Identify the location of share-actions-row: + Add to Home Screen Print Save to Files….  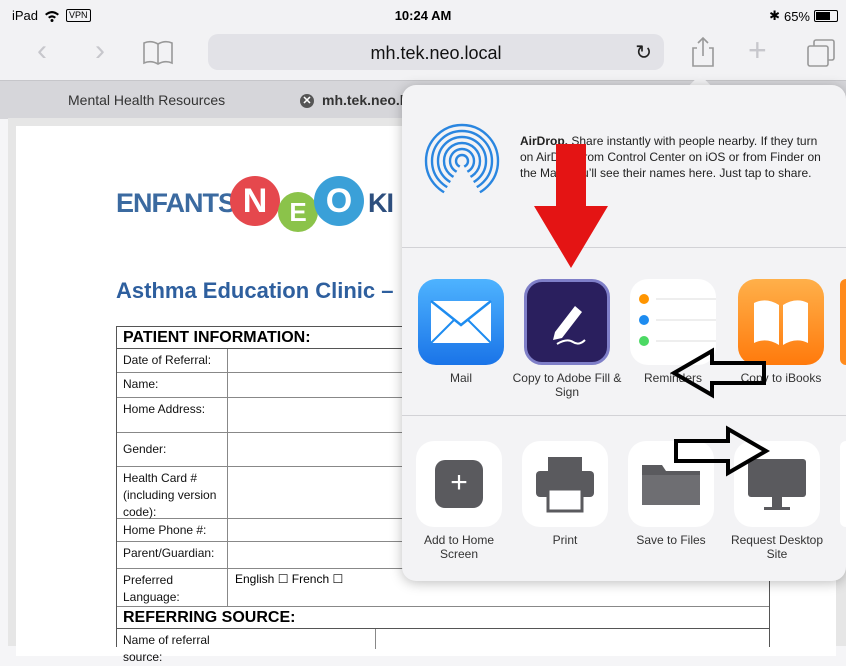
(624, 498).